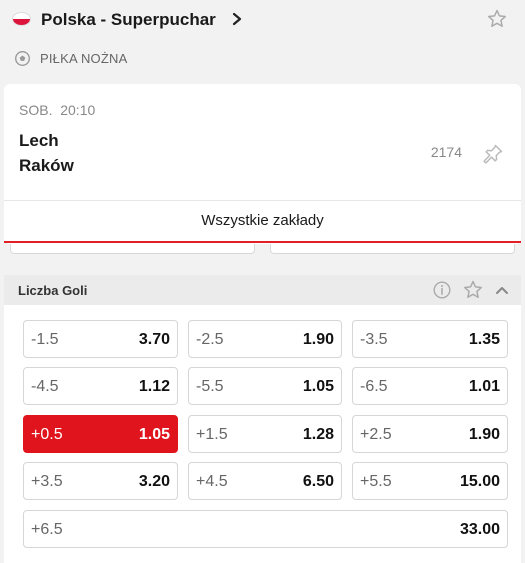  What do you see at coordinates (47, 434) in the screenshot?
I see `odd-line: +0.5` at bounding box center [47, 434].